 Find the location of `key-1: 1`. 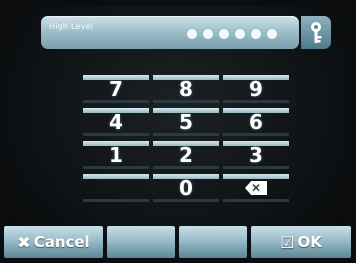

key-1: 1 is located at coordinates (116, 155).